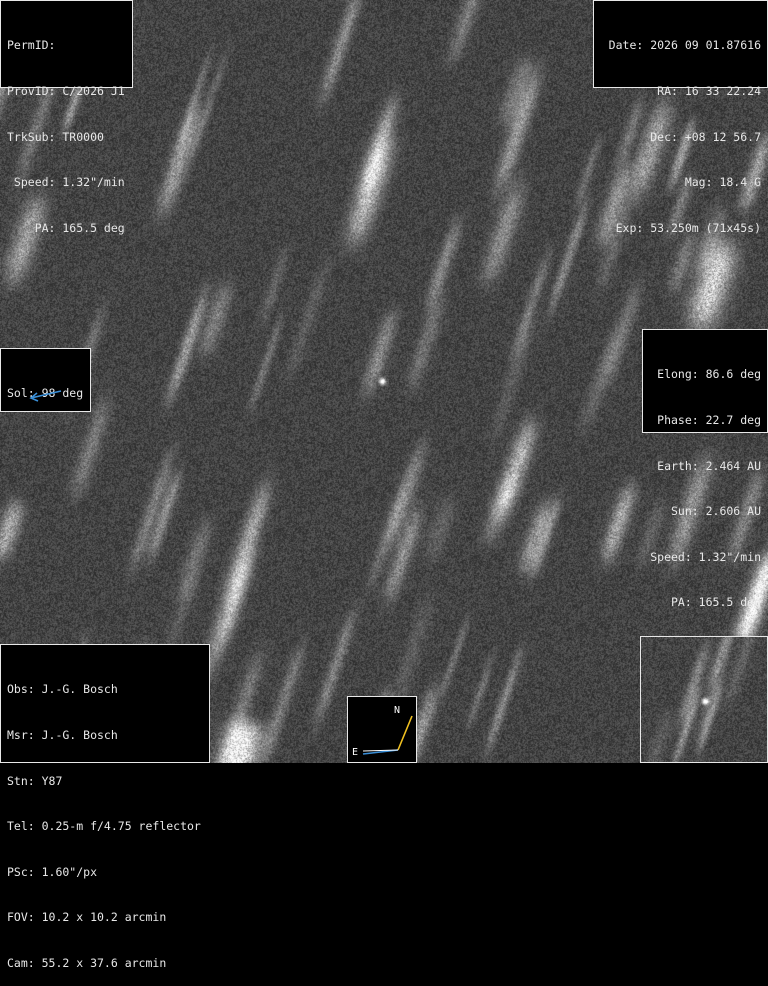 The width and height of the screenshot is (768, 986). Describe the element at coordinates (709, 465) in the screenshot. I see `earth-distance-line: Earth: 2.464 AU` at that location.